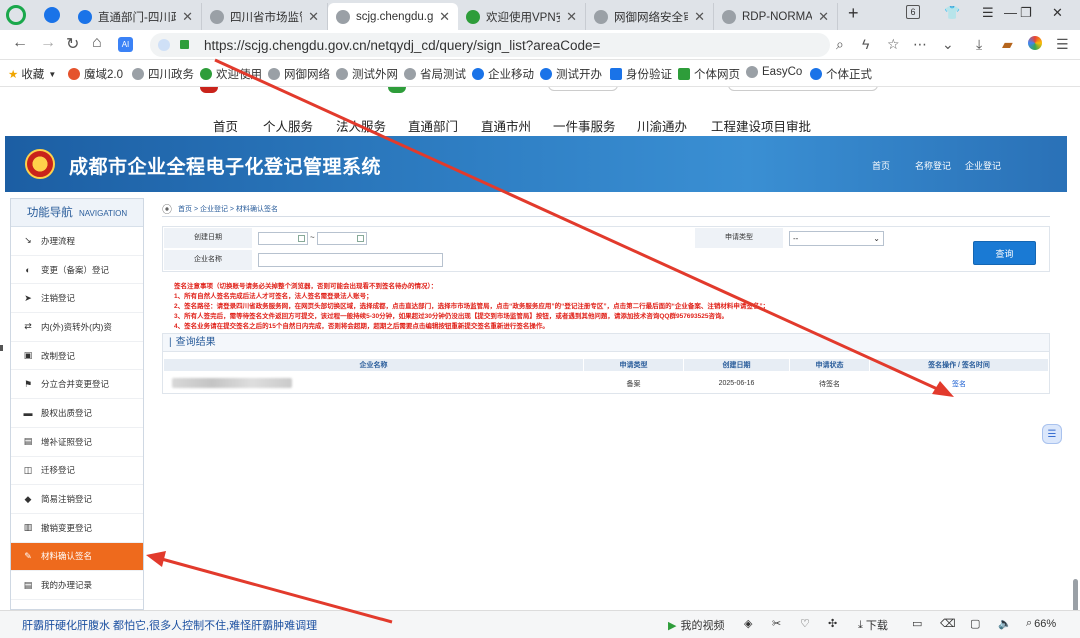  I want to click on sidebar-item-process: ↘ 办理流程, so click(77, 241).